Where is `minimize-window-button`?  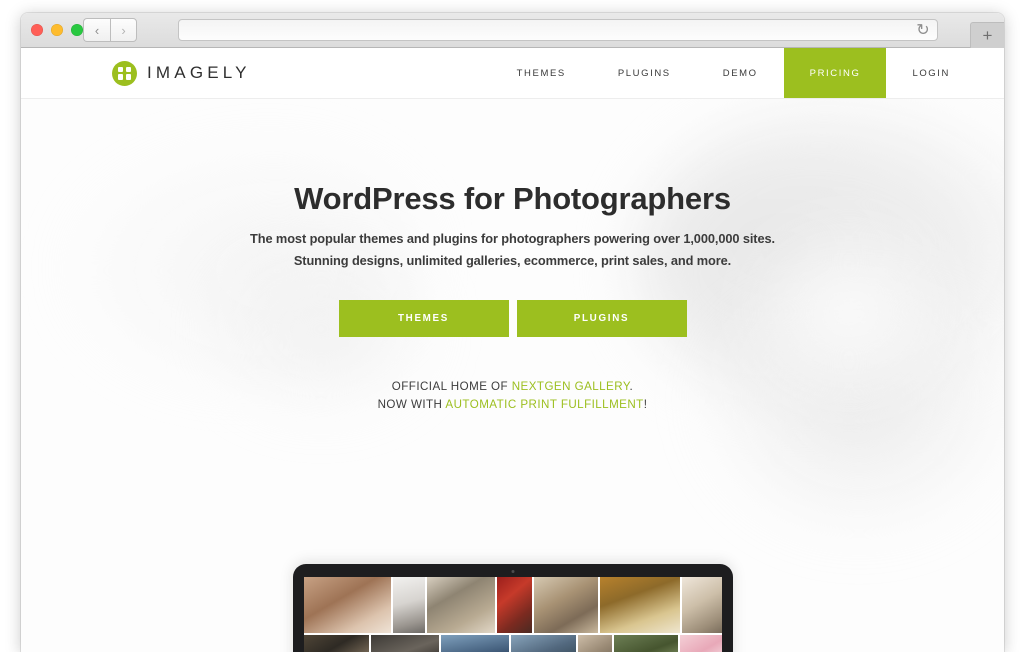 minimize-window-button is located at coordinates (57, 30).